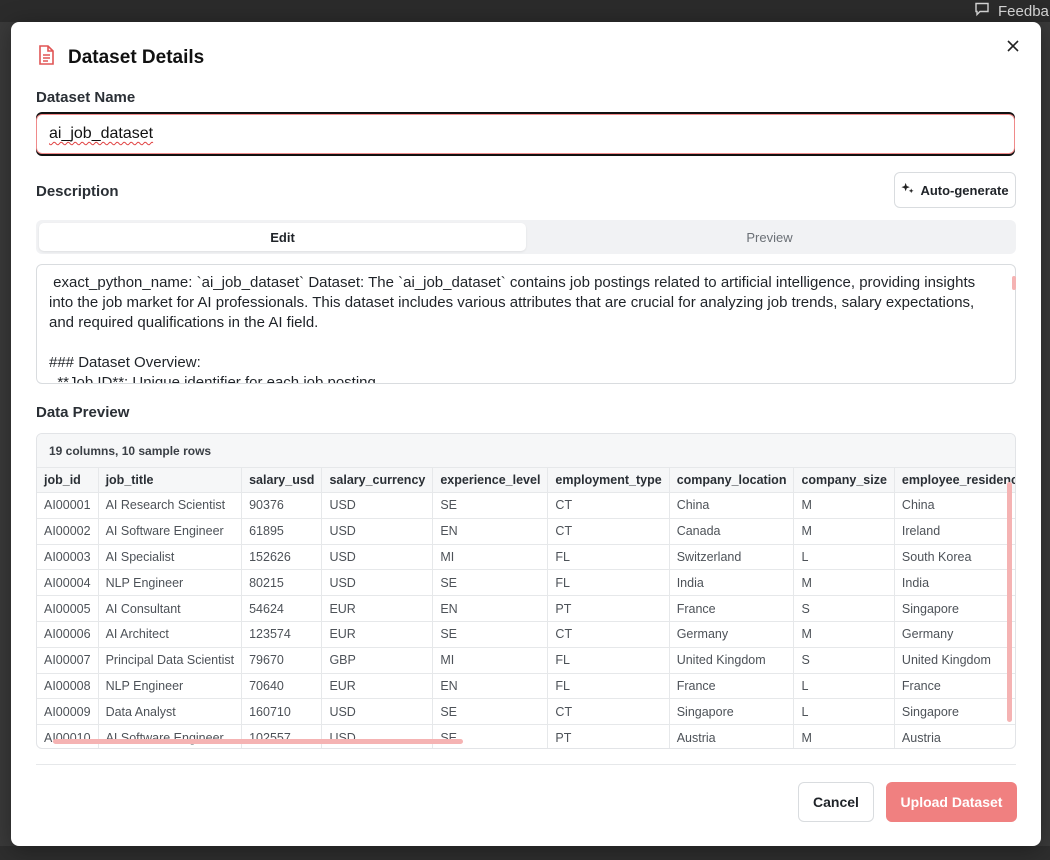  I want to click on table-cell: AI00006, so click(68, 634).